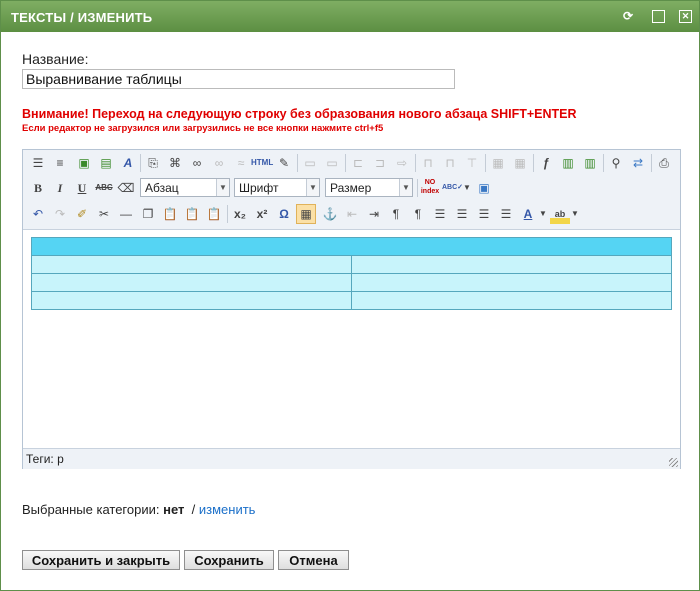 The image size is (700, 591). I want to click on spellcheck-icon: ABC✓, so click(452, 188).